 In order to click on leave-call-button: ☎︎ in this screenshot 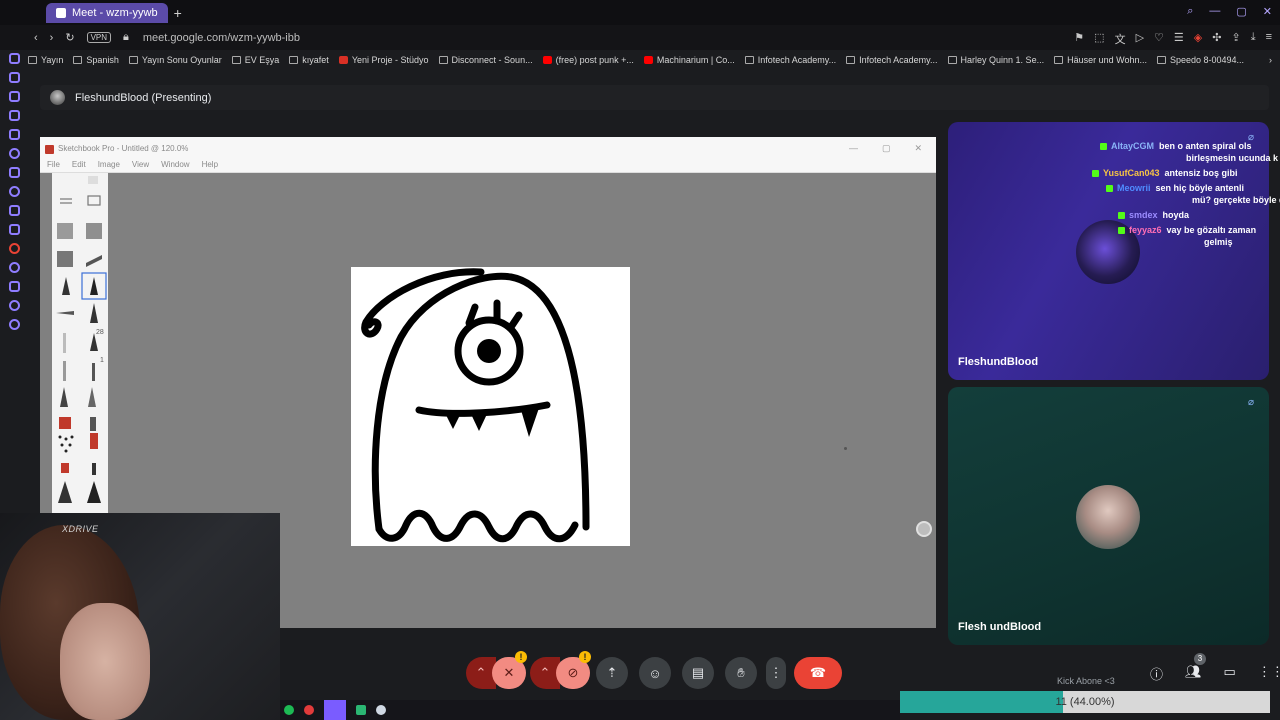, I will do `click(818, 673)`.